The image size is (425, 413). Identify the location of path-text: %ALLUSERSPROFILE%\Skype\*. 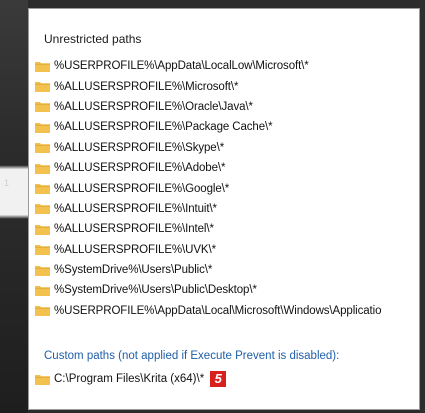
(139, 147).